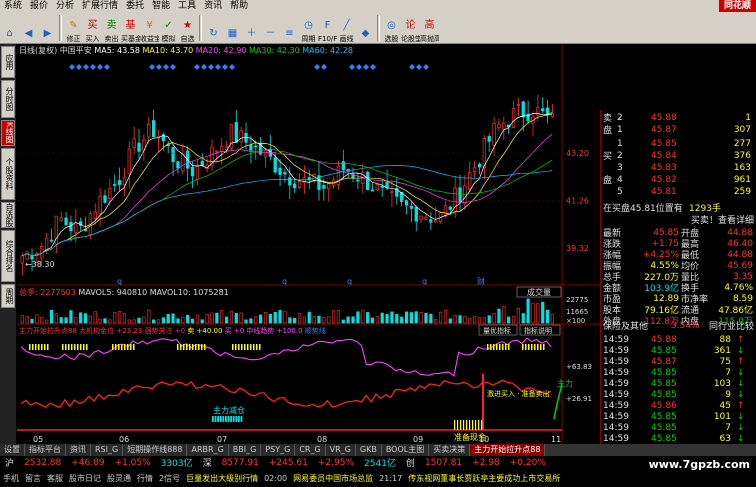 Image resolution: width=756 pixels, height=487 pixels. What do you see at coordinates (741, 405) in the screenshot?
I see `arrow-up-icon: ↑` at bounding box center [741, 405].